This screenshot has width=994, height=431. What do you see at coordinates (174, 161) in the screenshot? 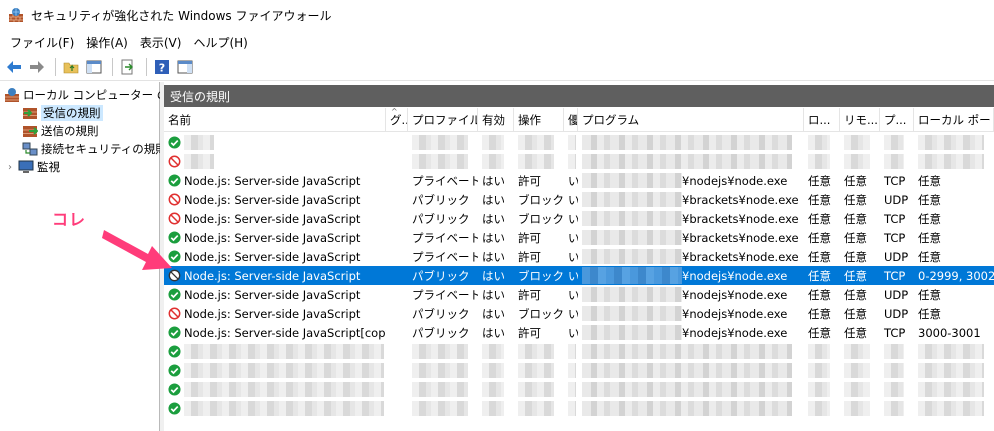
I see `block-prohibited-icon` at bounding box center [174, 161].